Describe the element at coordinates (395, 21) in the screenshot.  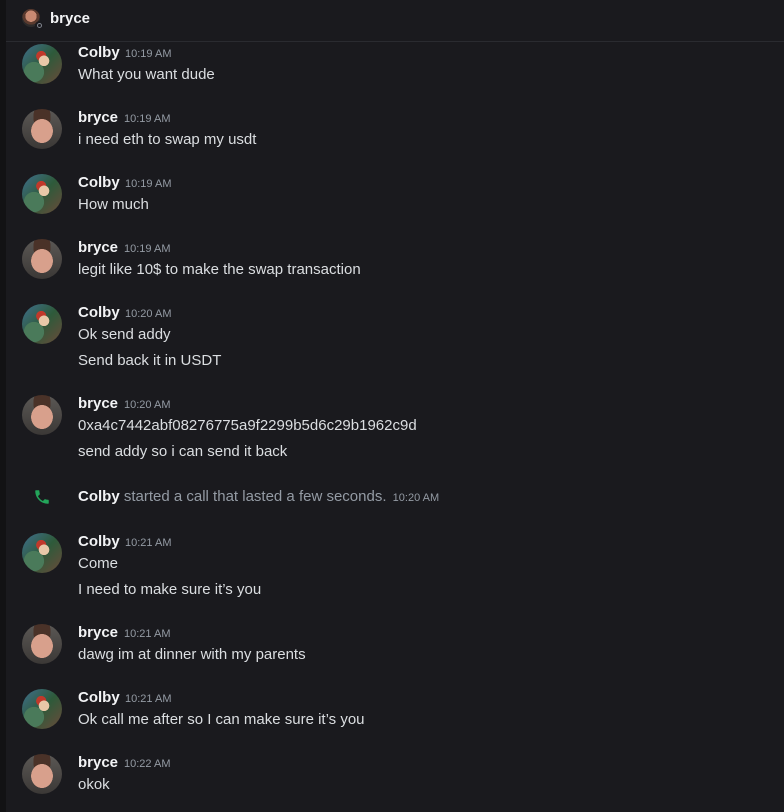
I see `dm-header: bryce` at that location.